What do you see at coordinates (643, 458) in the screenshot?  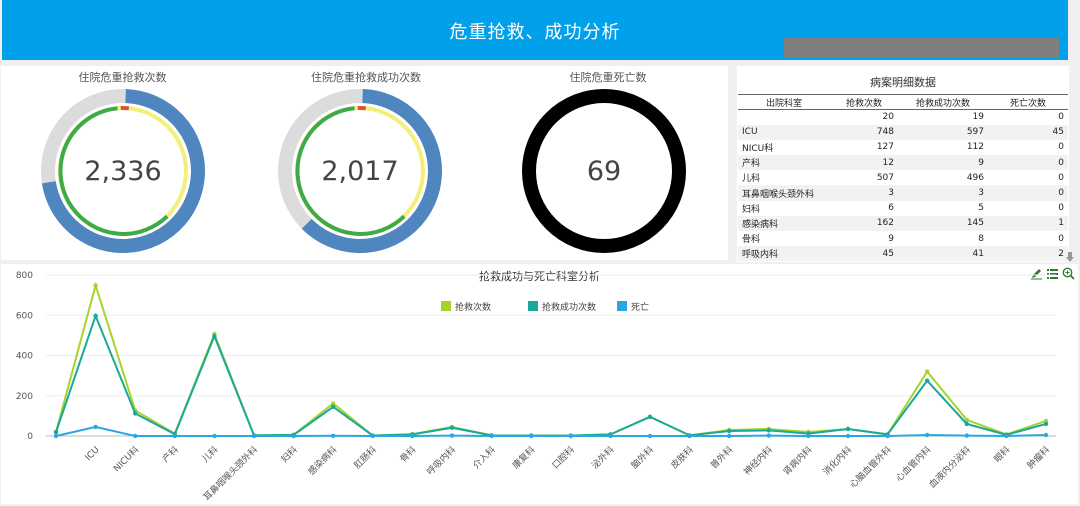 I see `x-tick-label: 脑外科` at bounding box center [643, 458].